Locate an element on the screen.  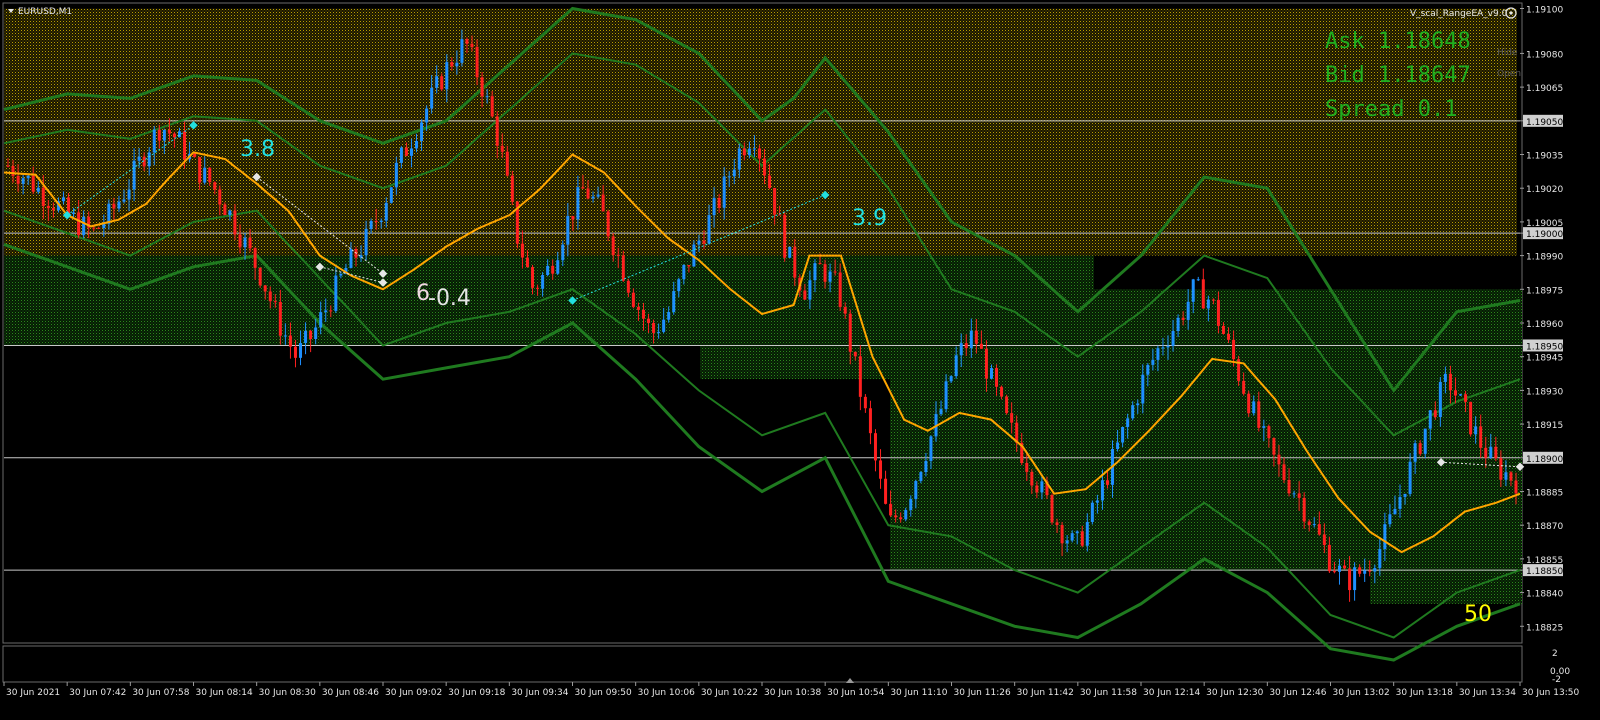
price-tick-label: 1.18825 is located at coordinates (1544, 628).